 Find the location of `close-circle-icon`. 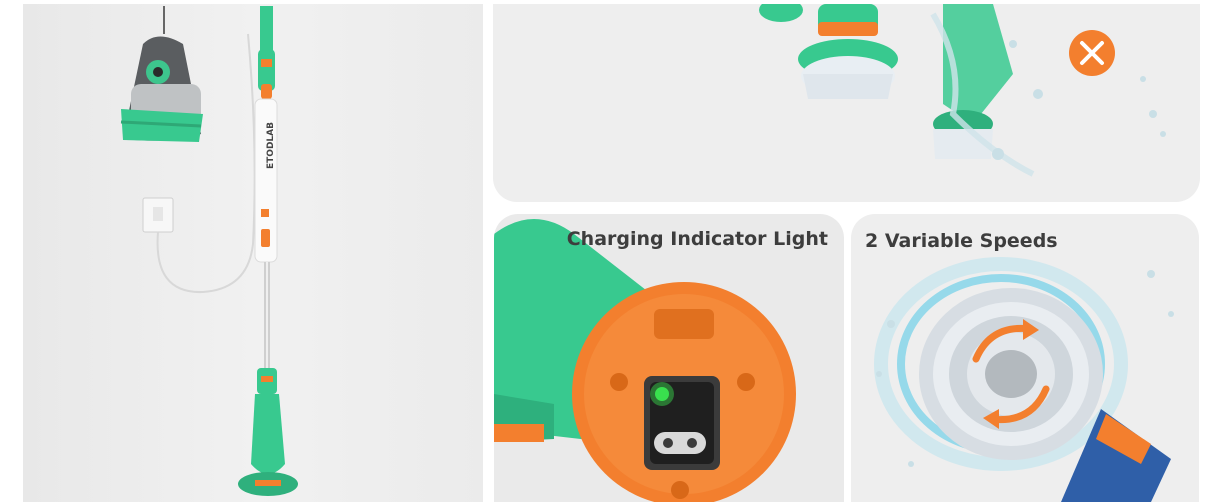

close-circle-icon is located at coordinates (1092, 53).